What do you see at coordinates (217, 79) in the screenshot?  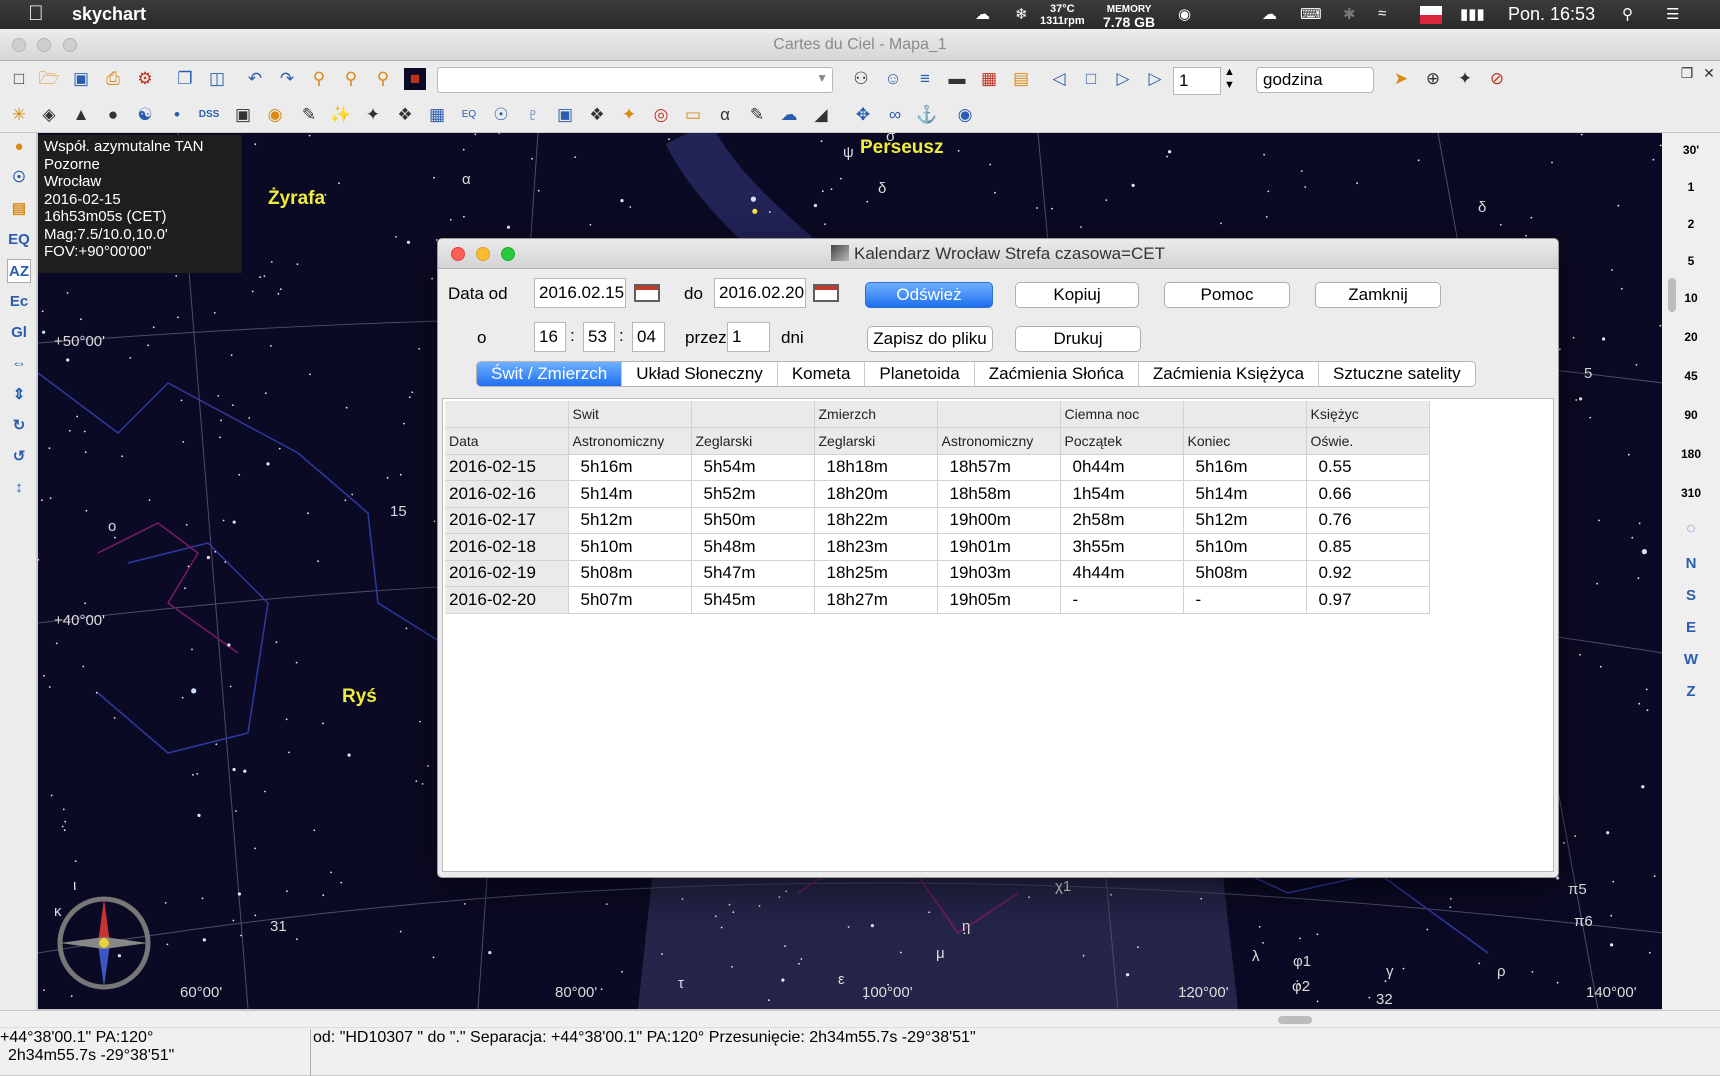 I see `split-view-icon: ◫` at bounding box center [217, 79].